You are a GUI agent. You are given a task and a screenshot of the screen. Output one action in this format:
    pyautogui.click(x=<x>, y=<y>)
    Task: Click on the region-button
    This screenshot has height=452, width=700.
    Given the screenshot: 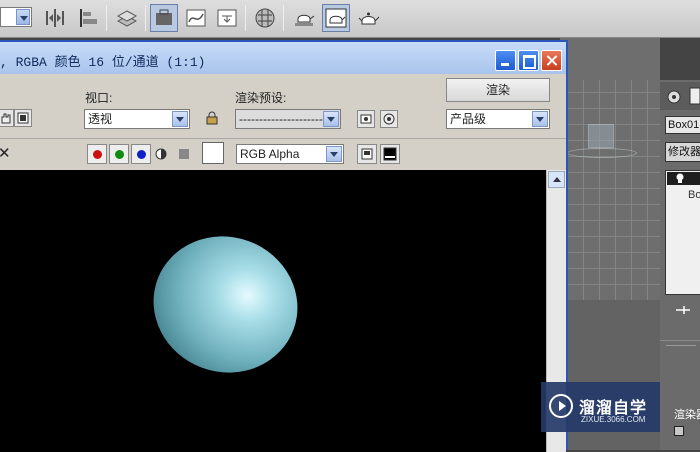 What is the action you would take?
    pyautogui.click(x=23, y=118)
    